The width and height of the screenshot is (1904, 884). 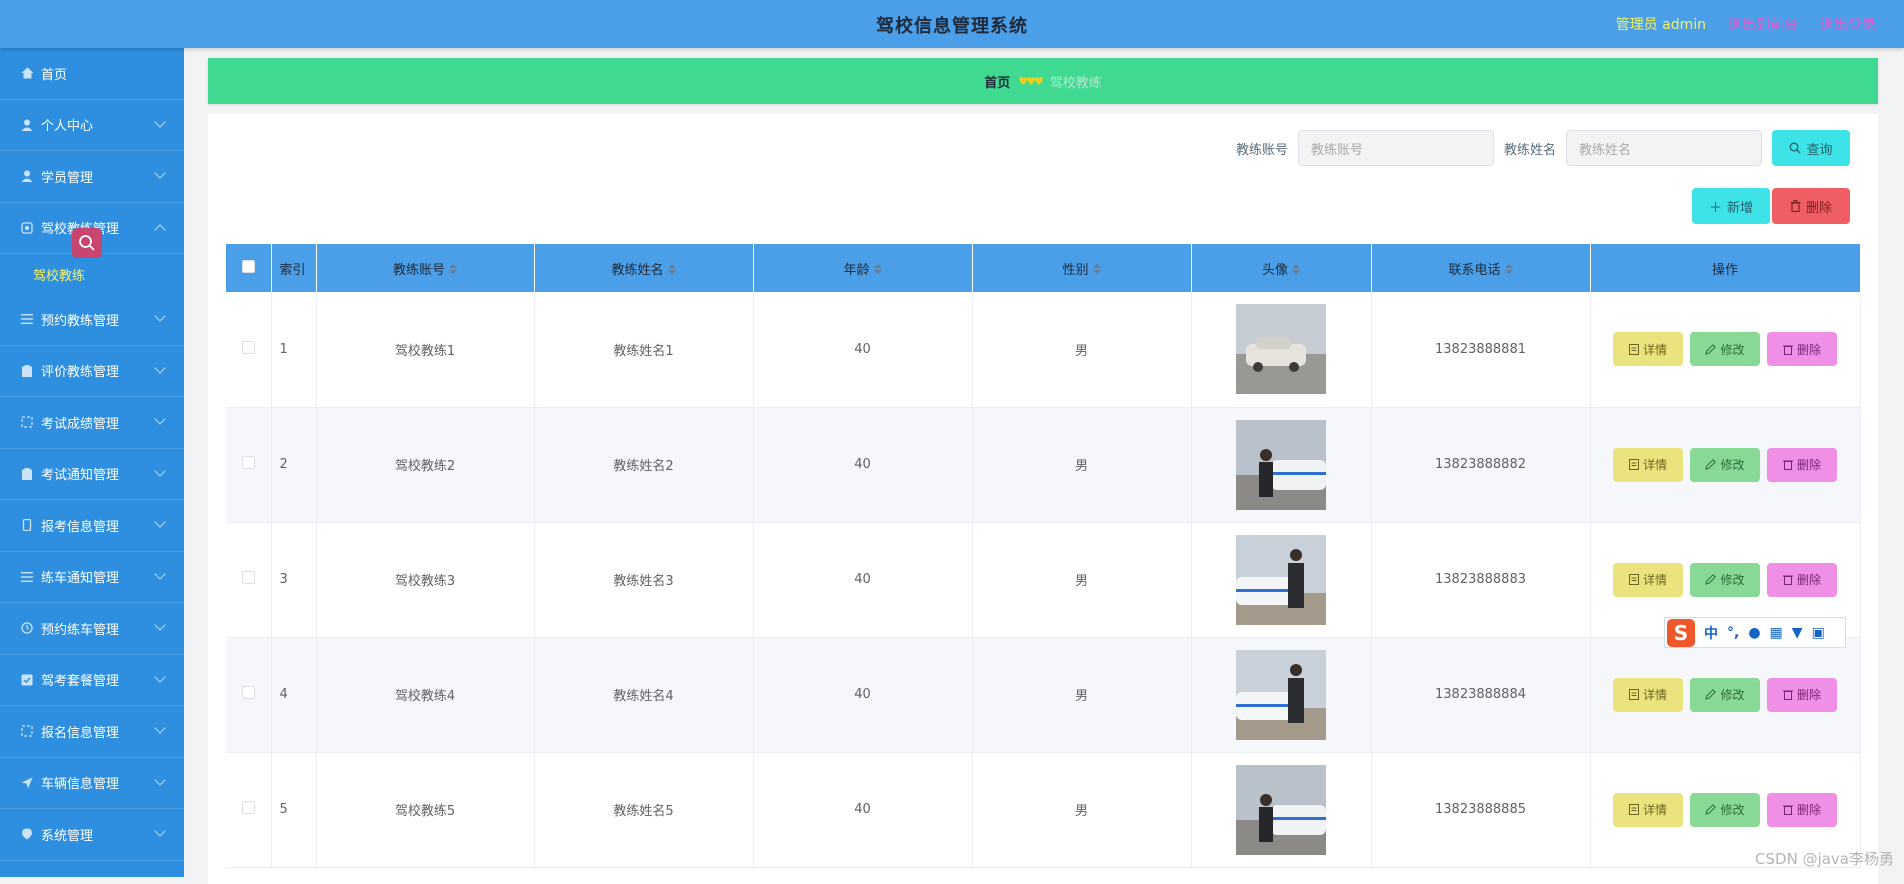 What do you see at coordinates (87, 243) in the screenshot?
I see `floating-search-button` at bounding box center [87, 243].